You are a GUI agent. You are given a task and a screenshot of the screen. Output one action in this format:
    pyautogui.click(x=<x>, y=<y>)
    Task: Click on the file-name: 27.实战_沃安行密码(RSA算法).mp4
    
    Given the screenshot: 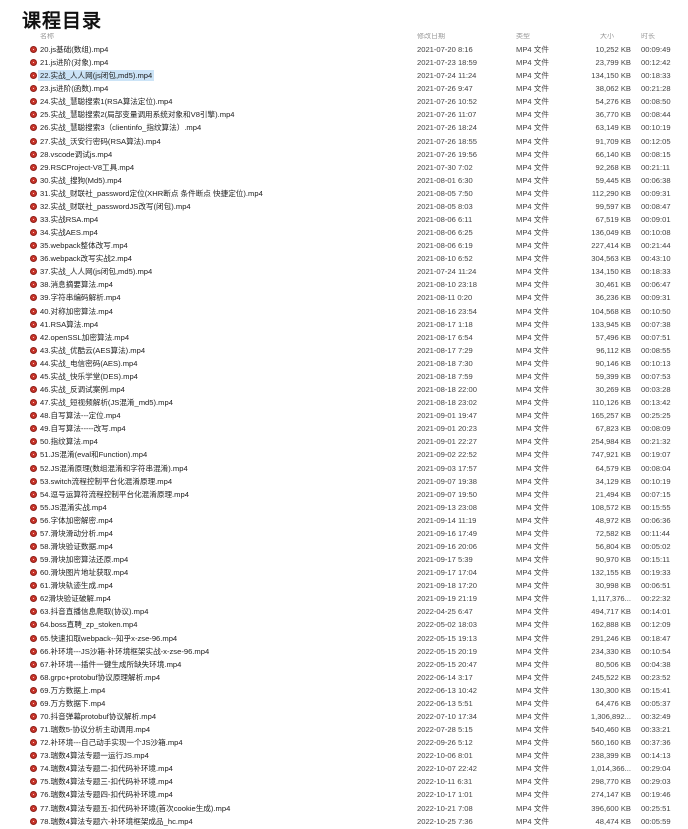 What is the action you would take?
    pyautogui.click(x=100, y=141)
    